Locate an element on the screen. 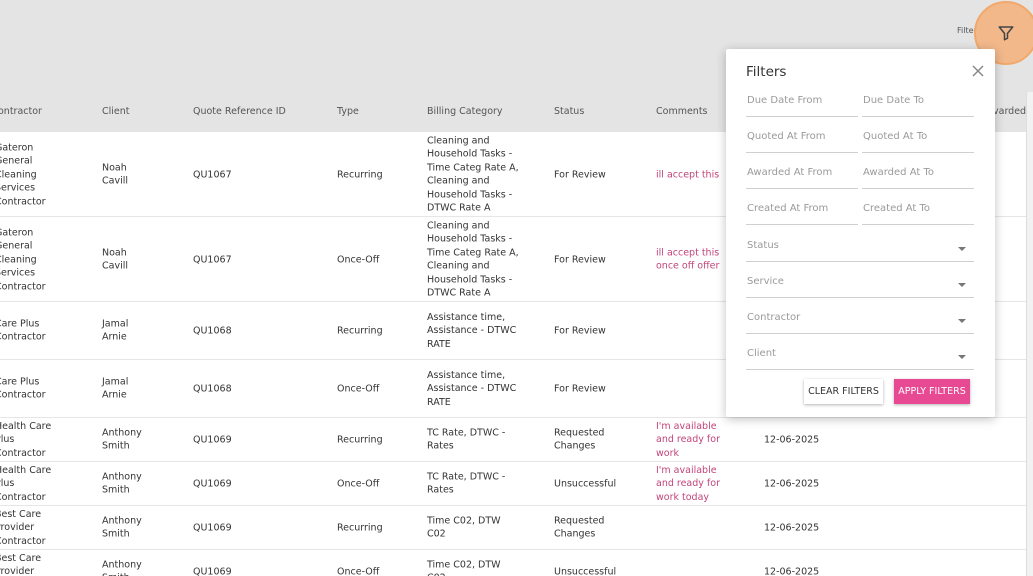 The width and height of the screenshot is (1033, 576). column-header-comments: Comments is located at coordinates (682, 111).